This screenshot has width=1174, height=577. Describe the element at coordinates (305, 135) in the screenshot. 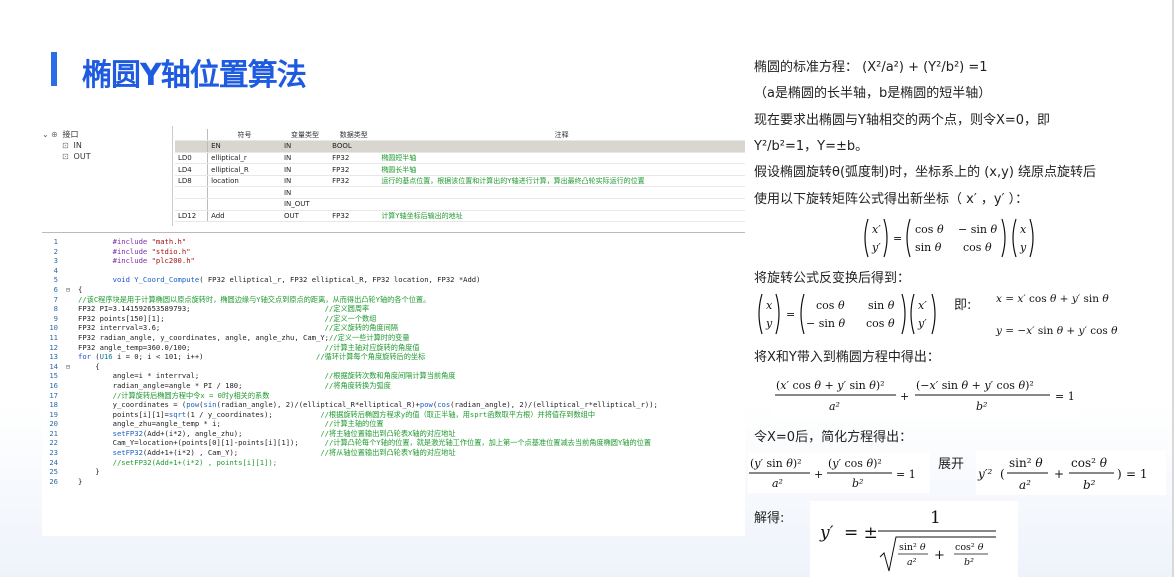

I see `column-header: 变量类型` at that location.